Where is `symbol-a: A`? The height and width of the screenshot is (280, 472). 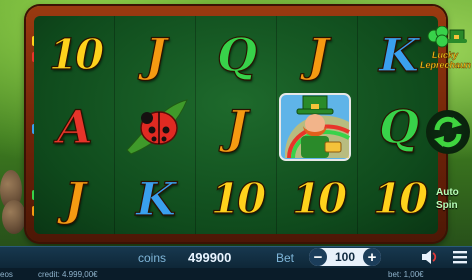 symbol-a: A is located at coordinates (75, 127).